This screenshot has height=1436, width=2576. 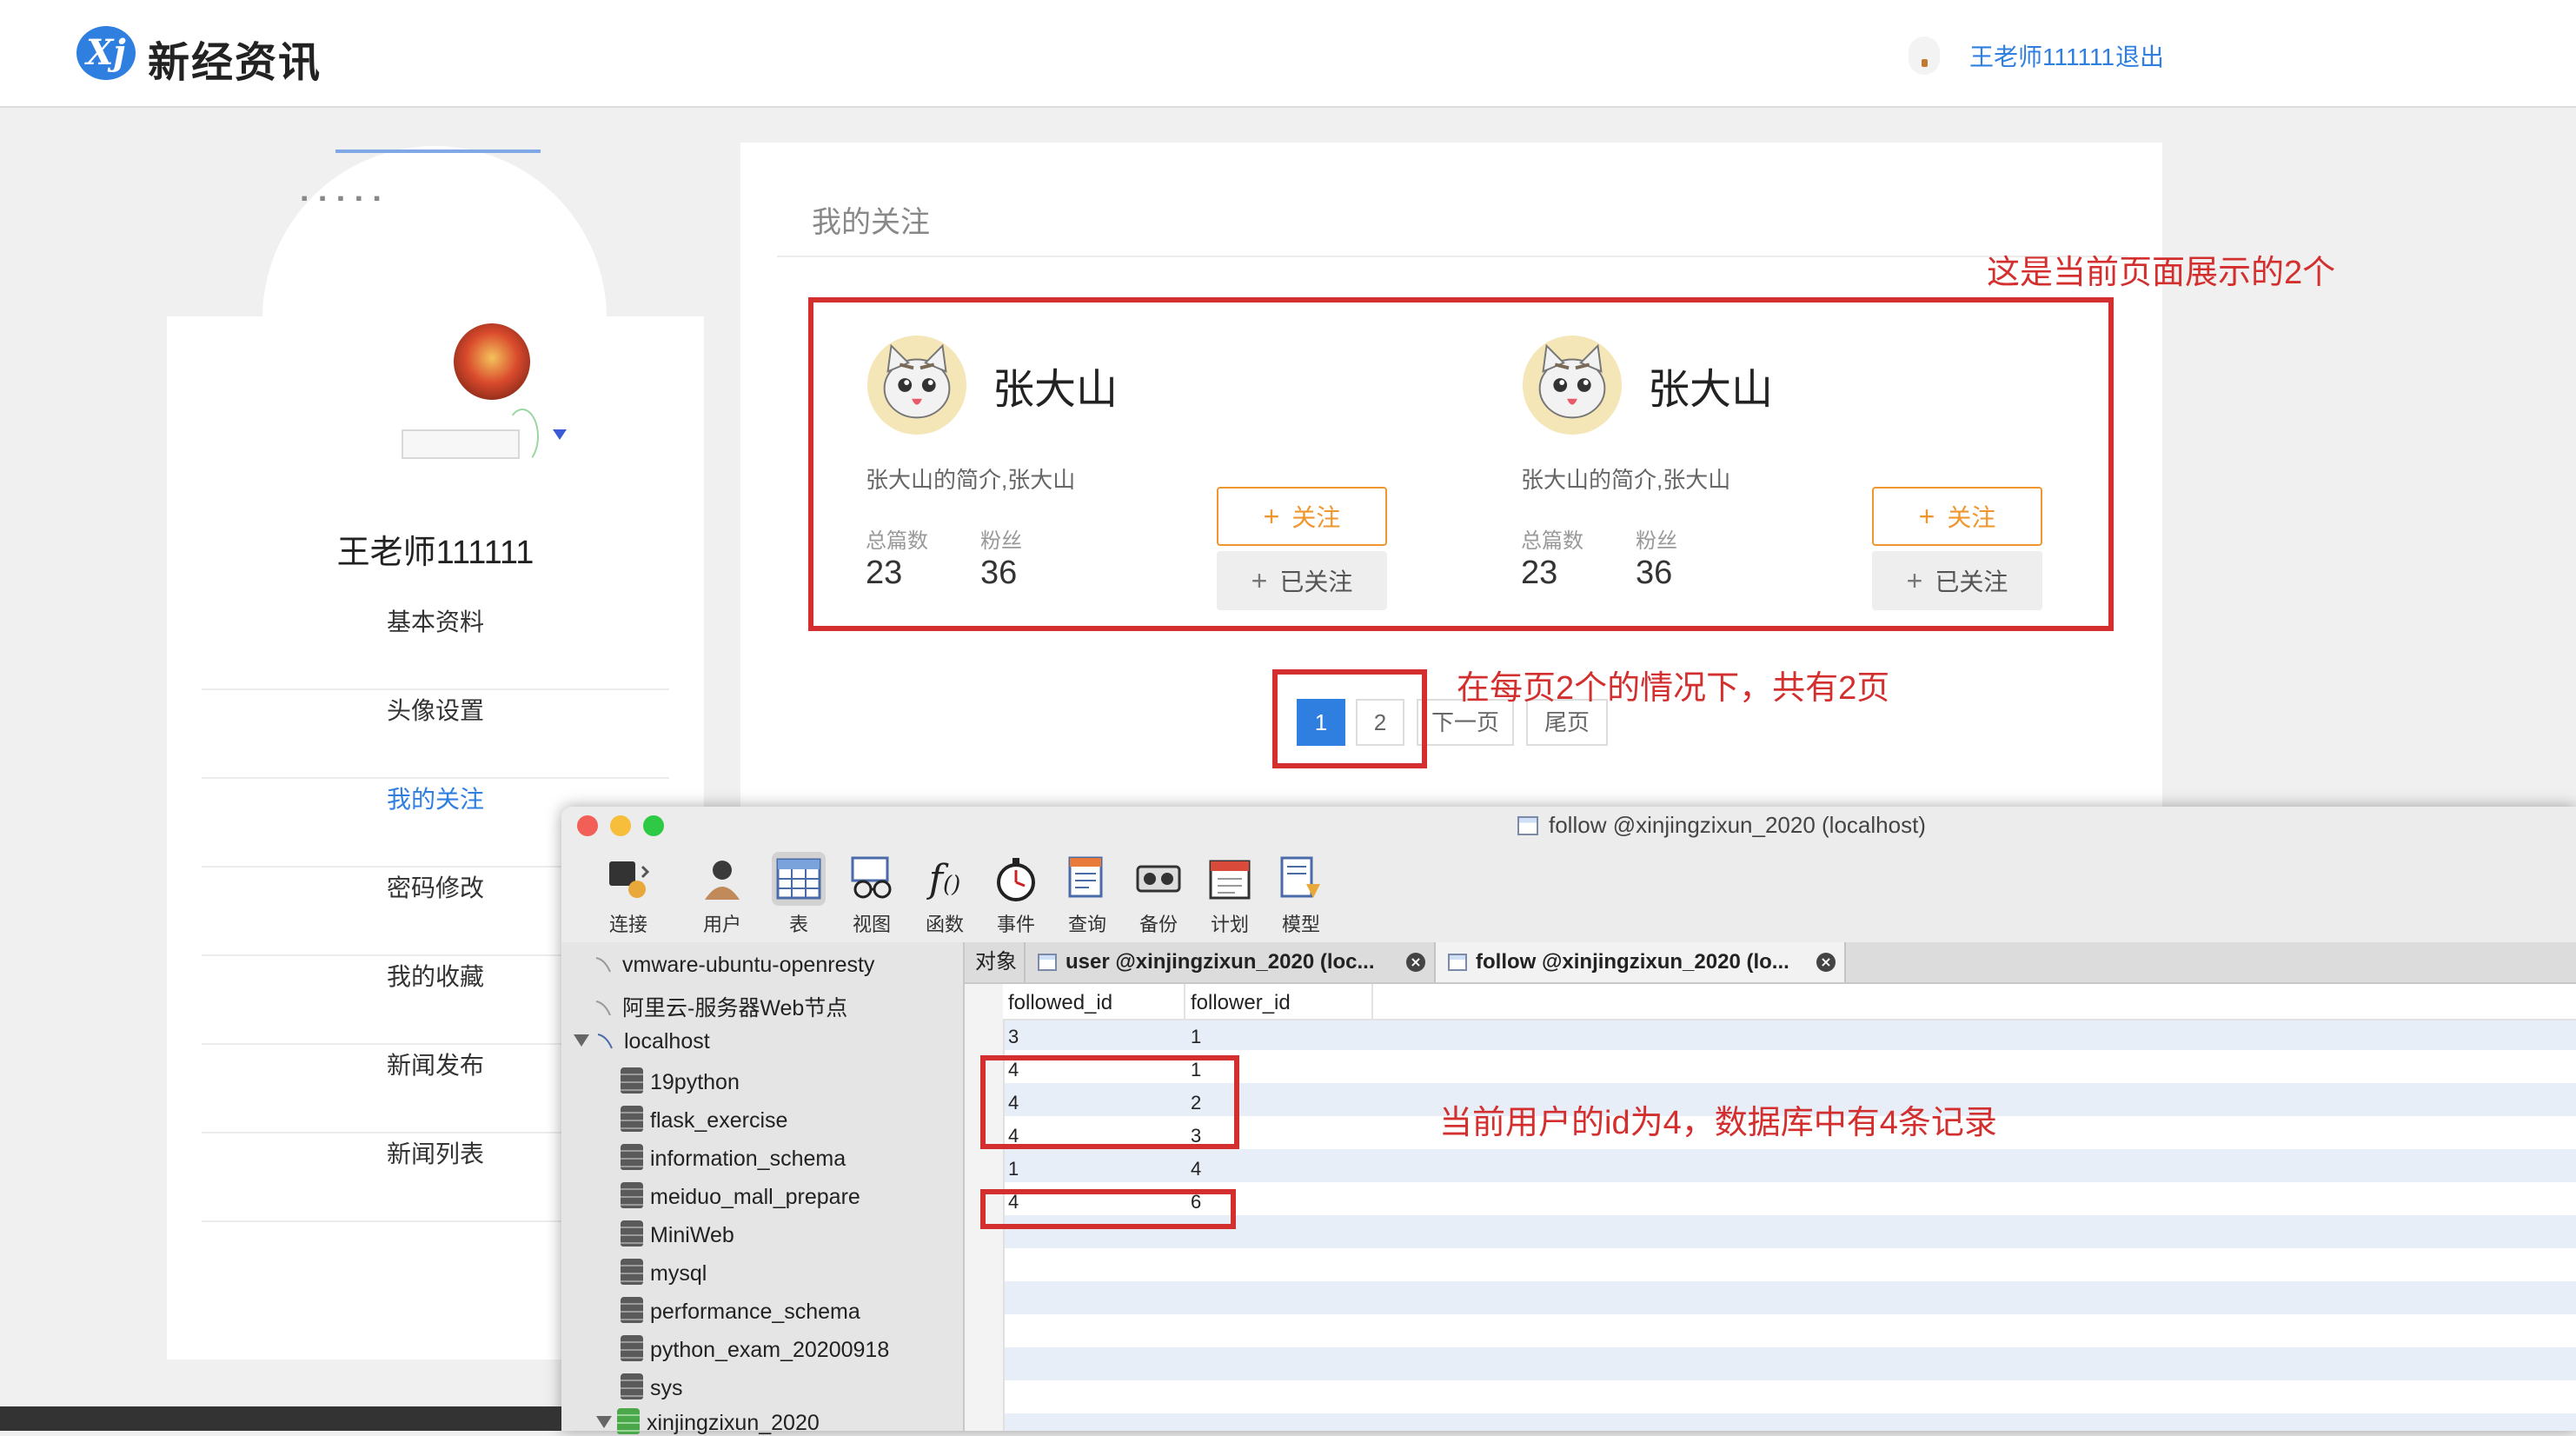 What do you see at coordinates (560, 434) in the screenshot?
I see `dropdown-arrow-icon` at bounding box center [560, 434].